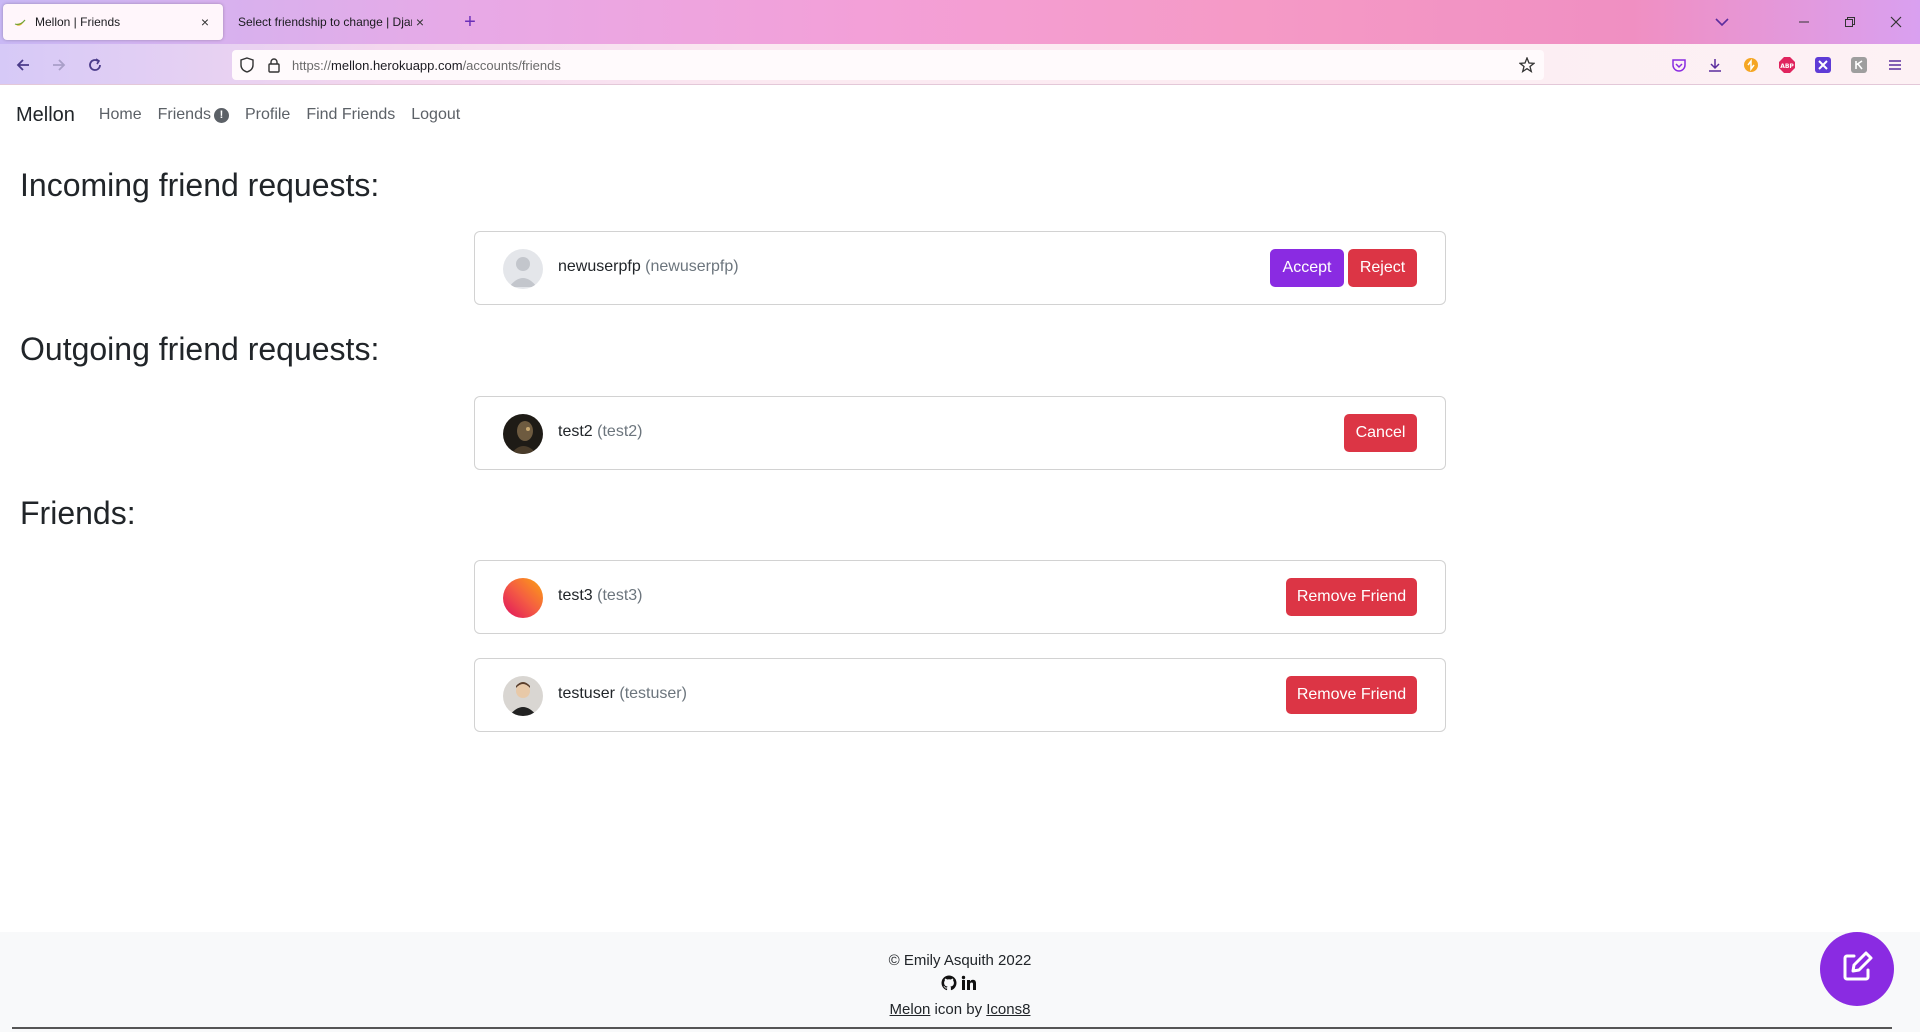 This screenshot has width=1920, height=1032. I want to click on accept-button: Accept, so click(1307, 268).